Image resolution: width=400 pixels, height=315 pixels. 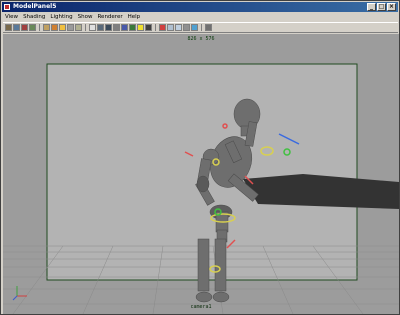 What do you see at coordinates (32, 27) in the screenshot?
I see `image-plane-icon` at bounding box center [32, 27].